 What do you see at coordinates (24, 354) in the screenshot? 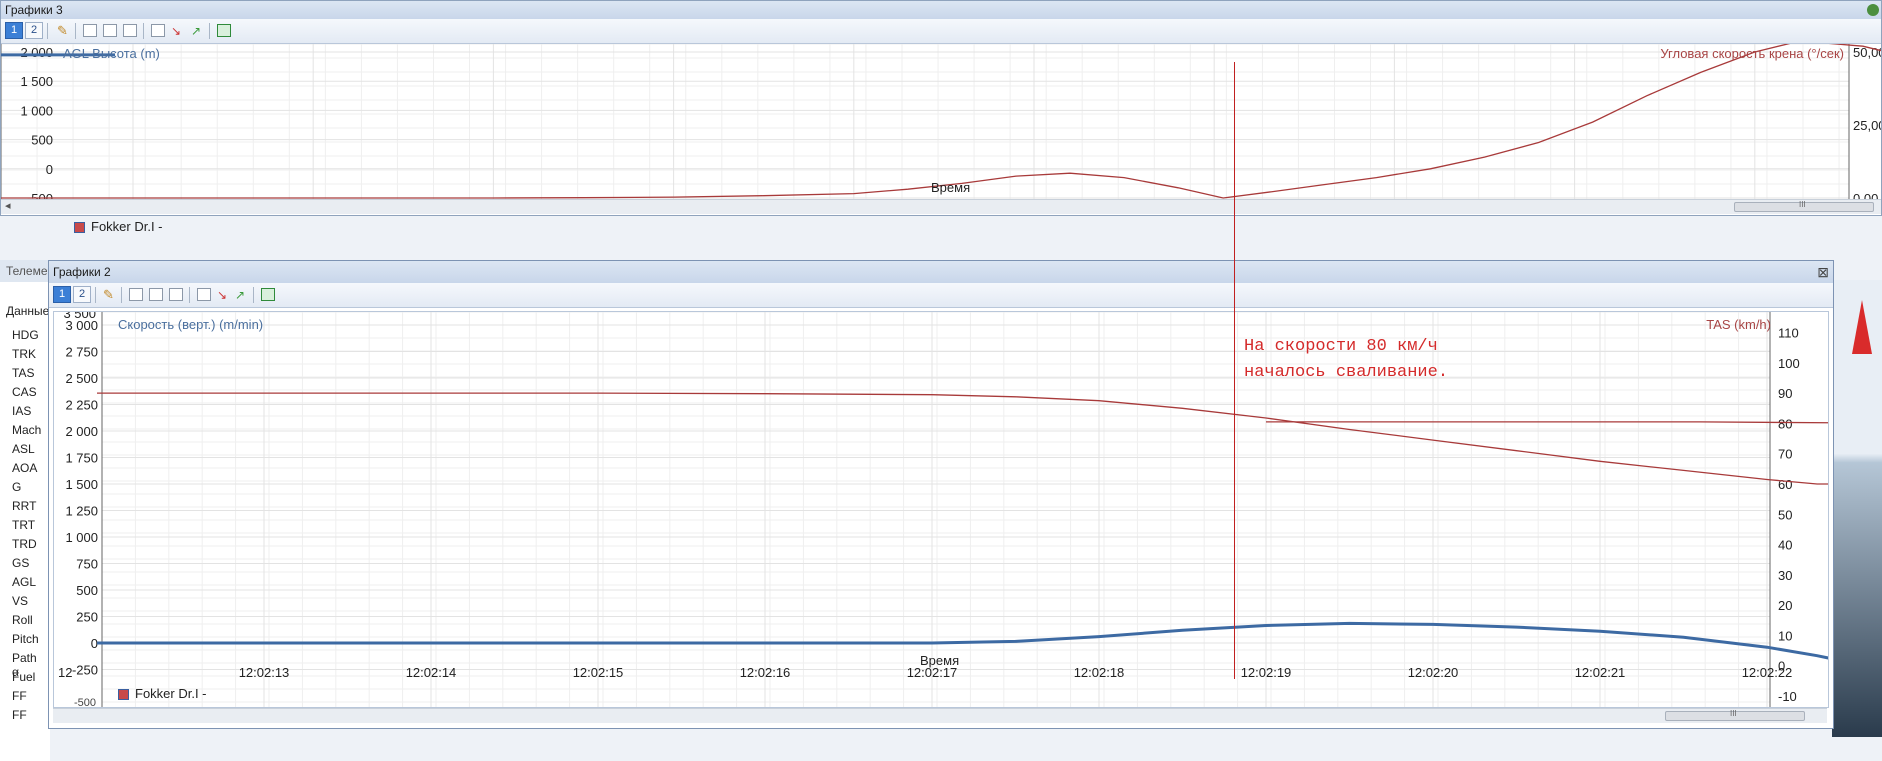
I see `telemetry-item: TRK` at bounding box center [24, 354].